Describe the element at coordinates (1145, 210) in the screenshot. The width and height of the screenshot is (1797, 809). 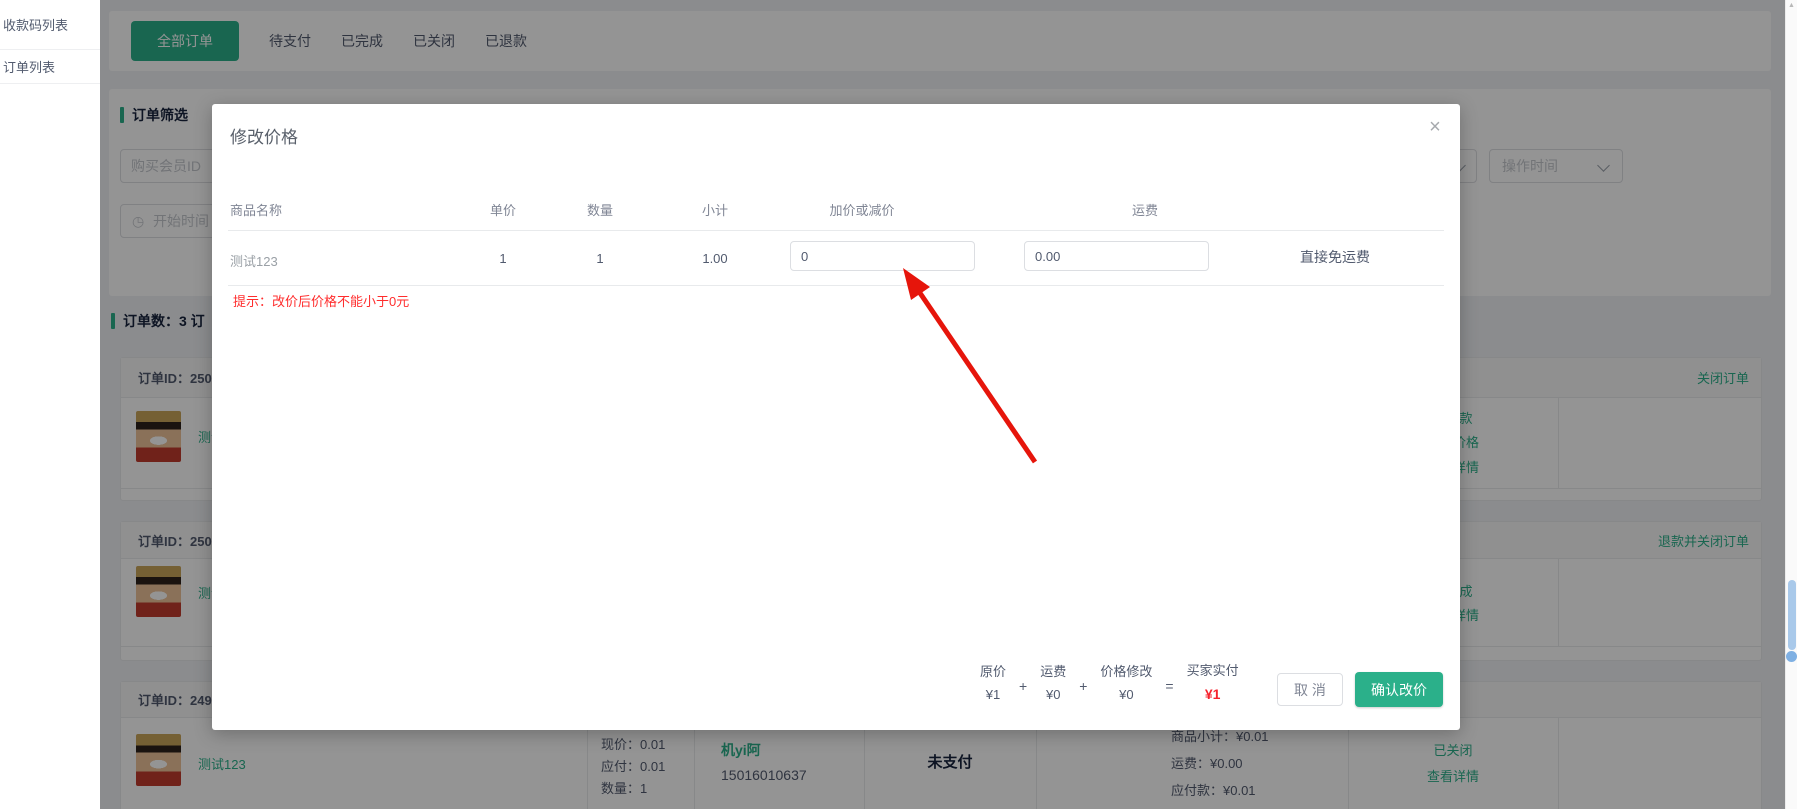
I see `col-header-shipping: 运费` at that location.